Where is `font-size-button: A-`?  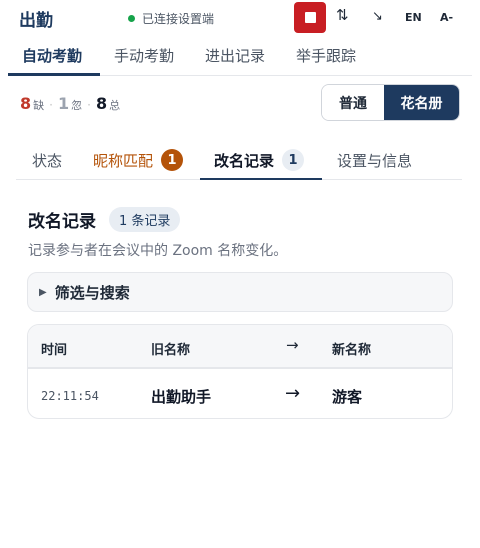
font-size-button: A- is located at coordinates (446, 17).